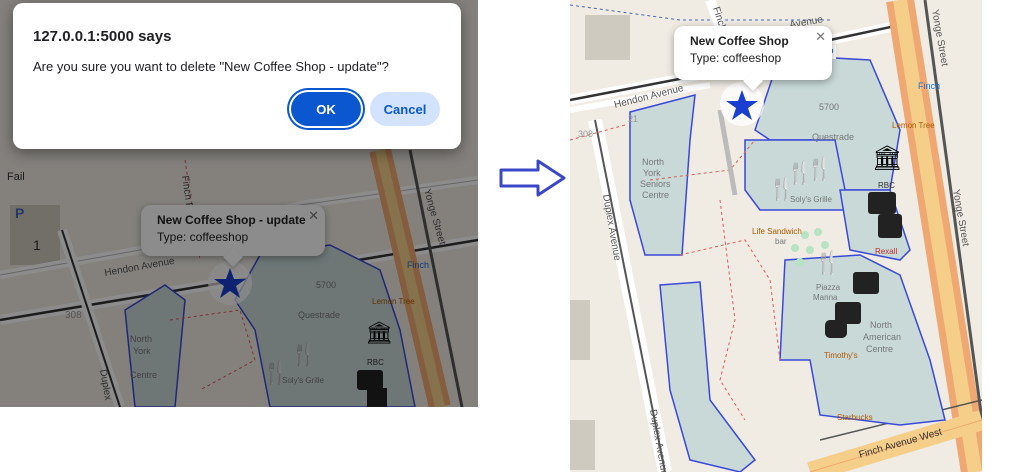 The width and height of the screenshot is (1020, 472). I want to click on svg-text: Starbucks, so click(855, 417).